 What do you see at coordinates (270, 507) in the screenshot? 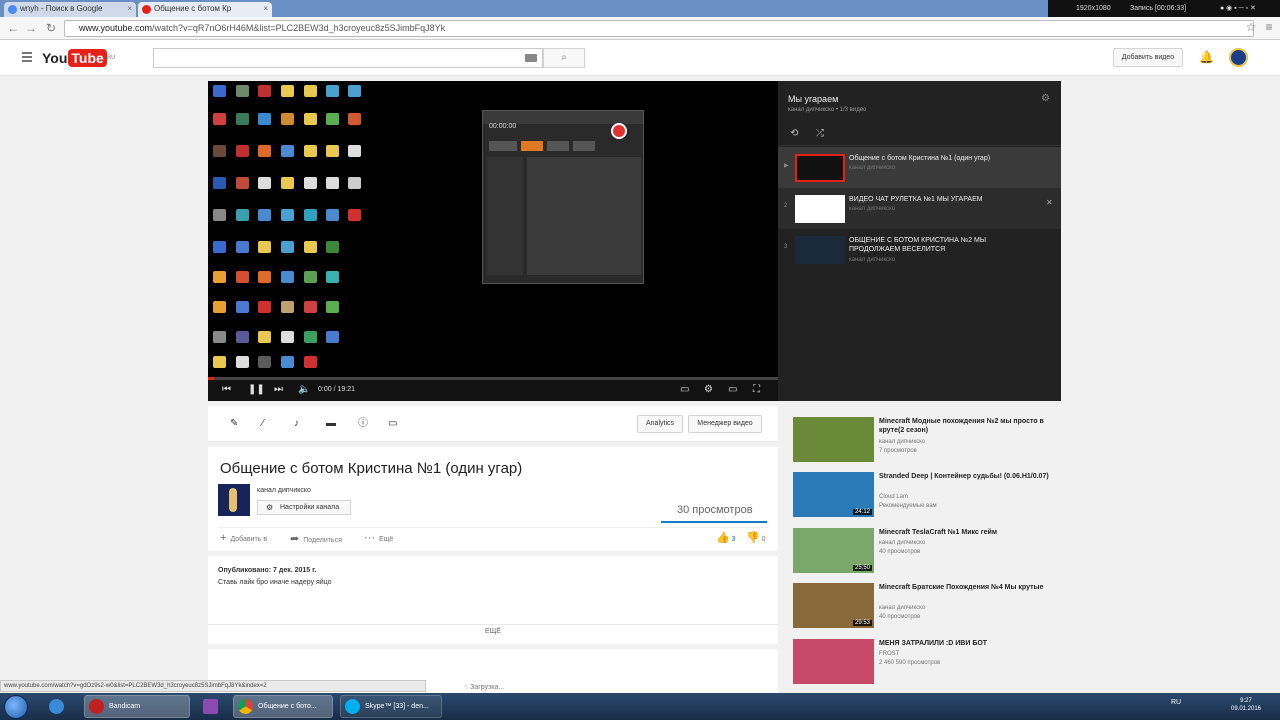
I see `gear-icon: ⚙` at bounding box center [270, 507].